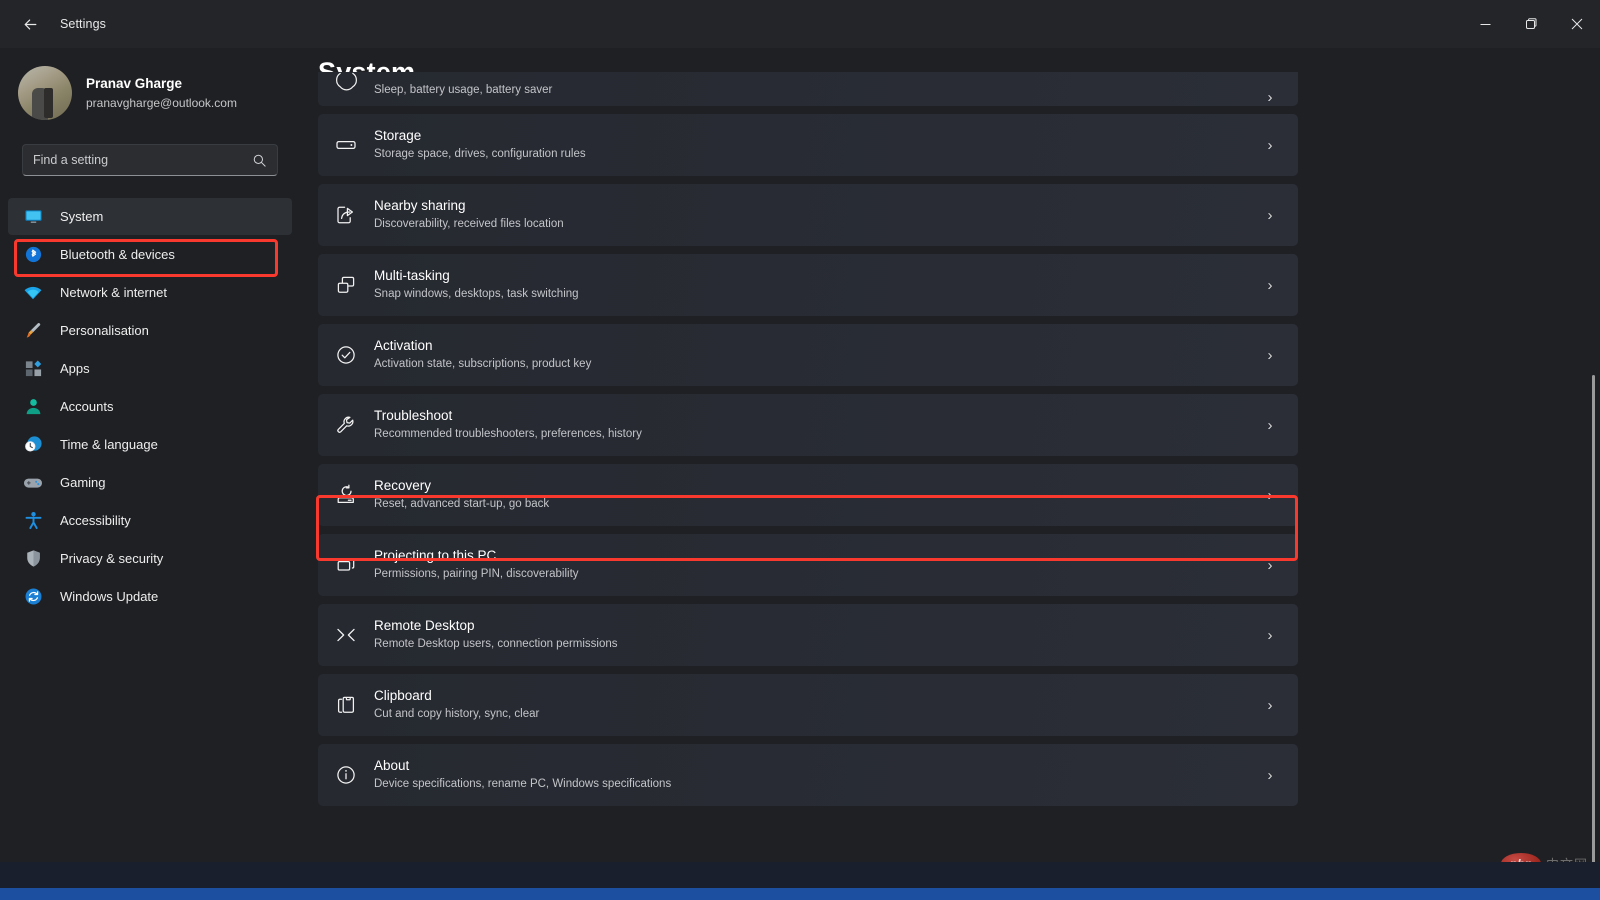 The height and width of the screenshot is (900, 1600). What do you see at coordinates (403, 696) in the screenshot?
I see `settings-card-title: Clipboard` at bounding box center [403, 696].